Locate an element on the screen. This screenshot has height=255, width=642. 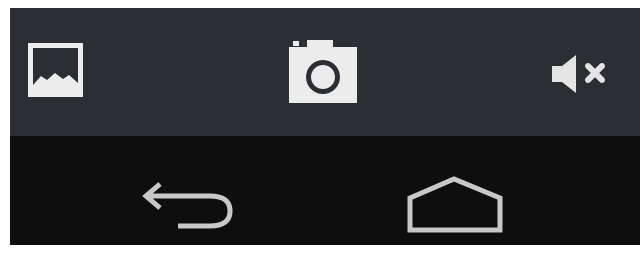
gallery-button is located at coordinates (57, 71).